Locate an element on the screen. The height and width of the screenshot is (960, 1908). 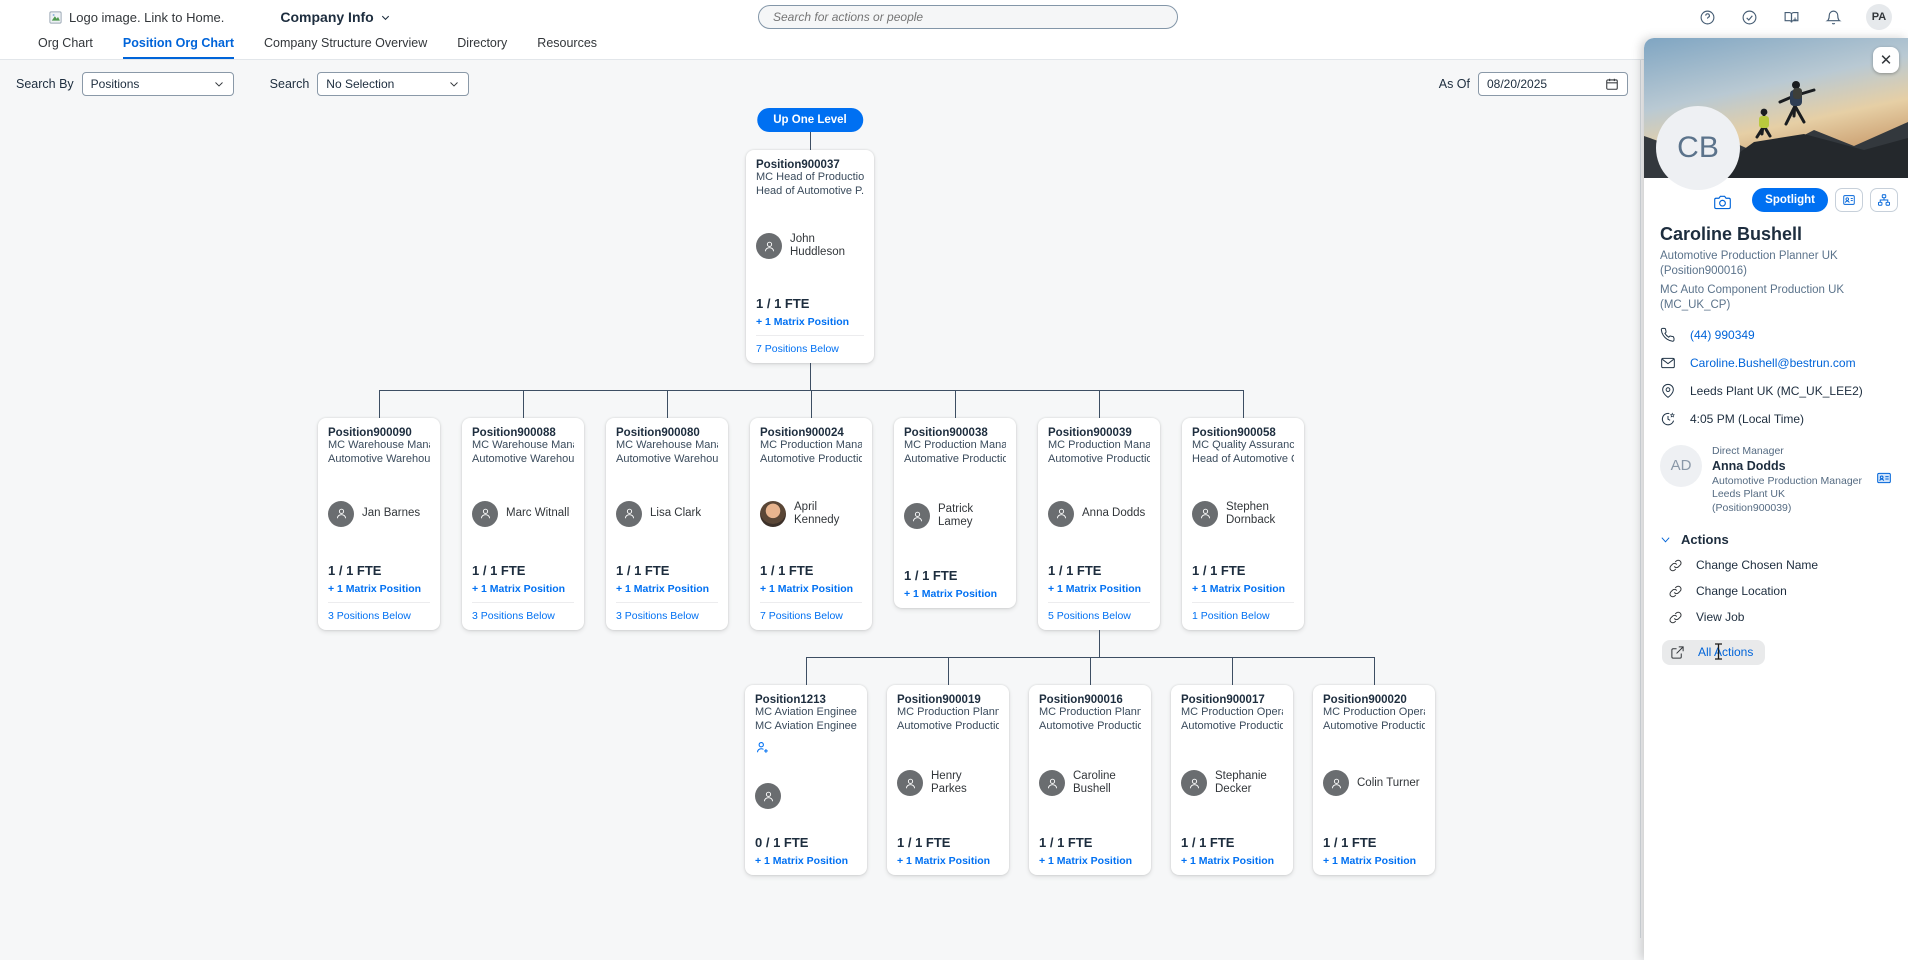
email-link: Caroline.Bushell@bestrun.com is located at coordinates (1773, 363).